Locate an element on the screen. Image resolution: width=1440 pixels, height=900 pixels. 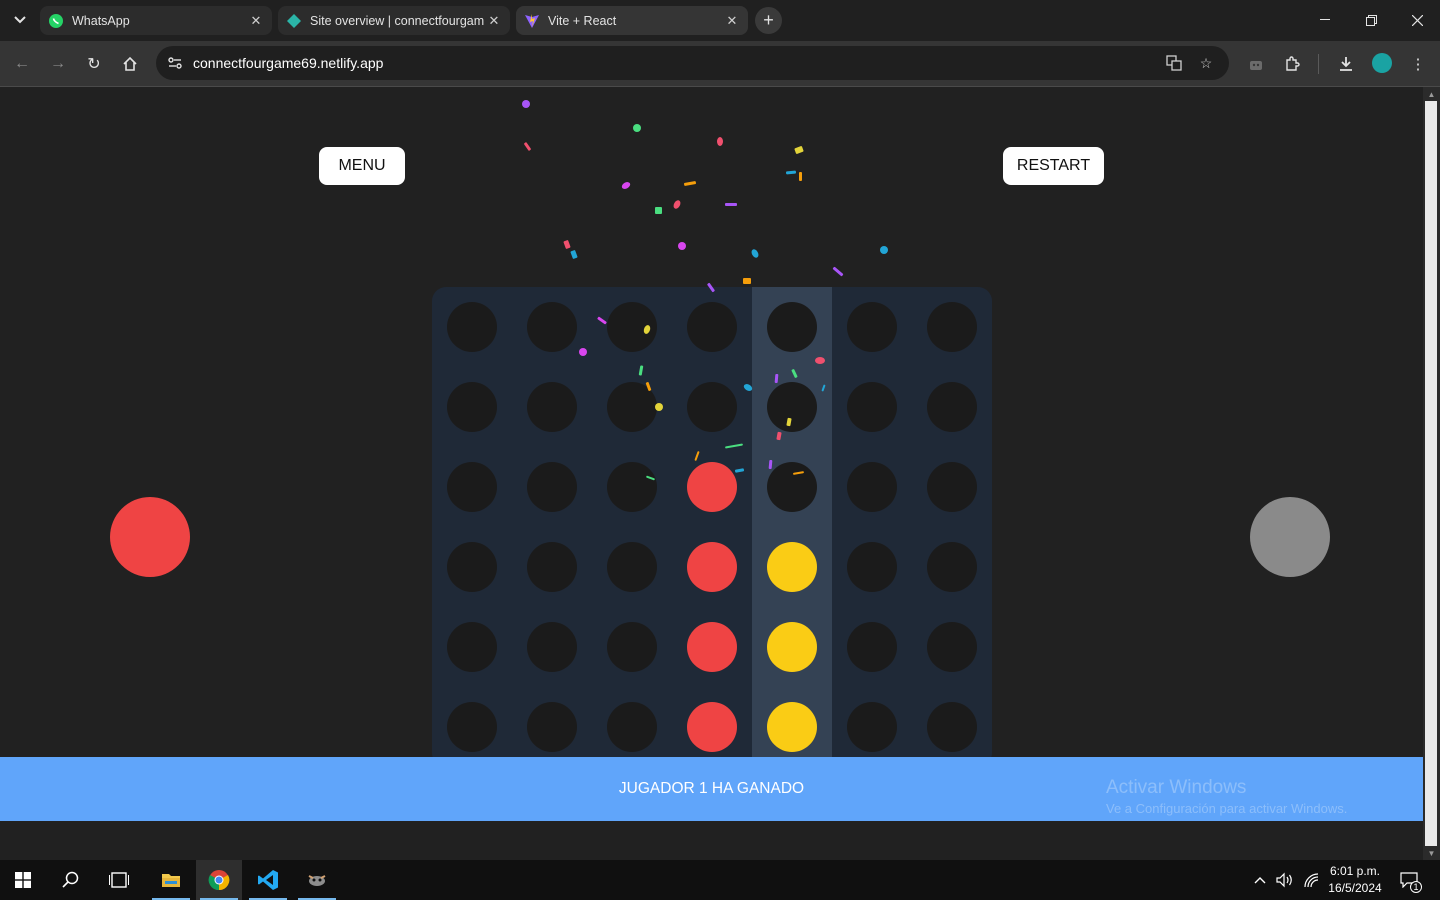
show-hidden-icons-button is located at coordinates (1260, 880).